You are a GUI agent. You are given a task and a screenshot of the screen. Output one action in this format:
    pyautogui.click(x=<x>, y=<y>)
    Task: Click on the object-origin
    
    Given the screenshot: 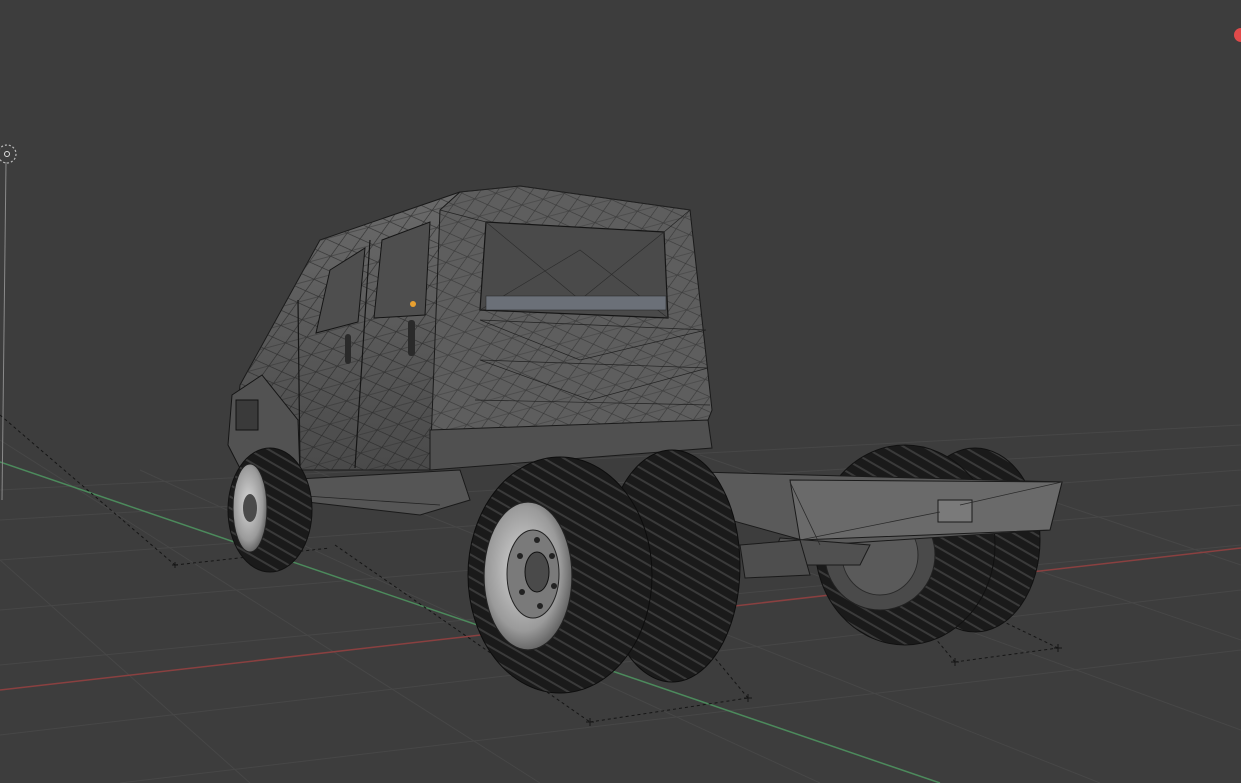 What is the action you would take?
    pyautogui.click(x=413, y=304)
    